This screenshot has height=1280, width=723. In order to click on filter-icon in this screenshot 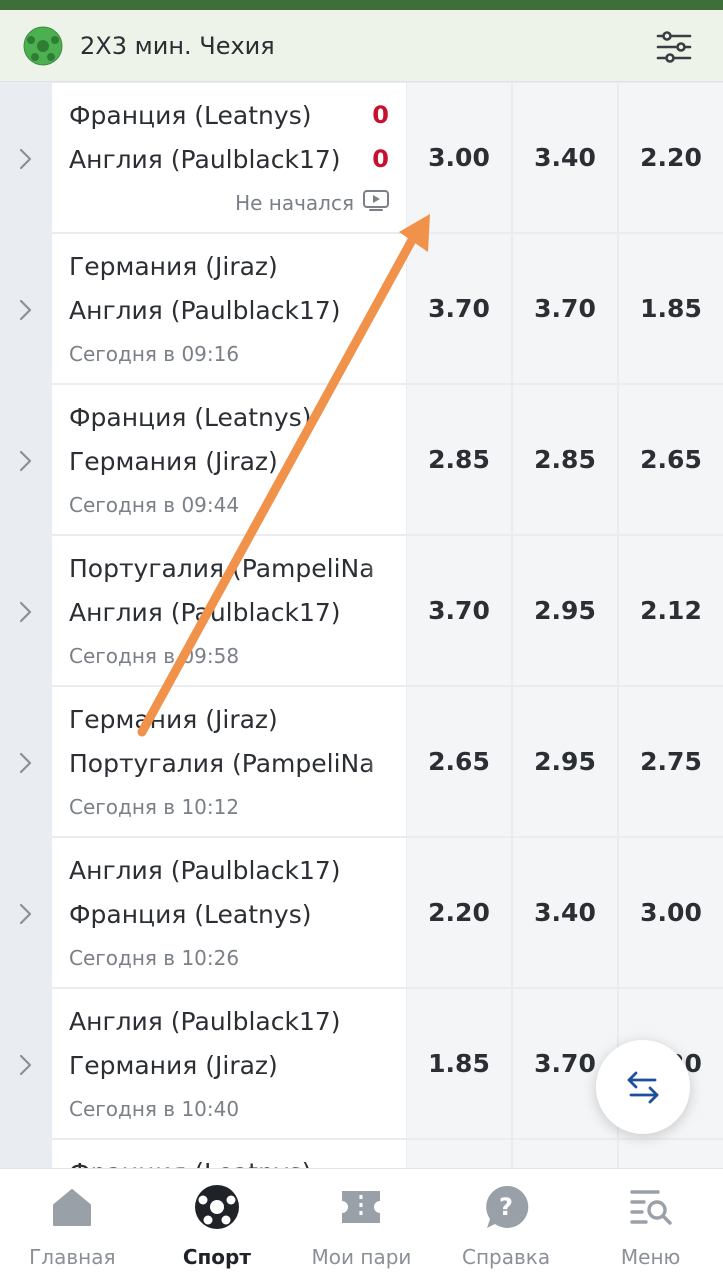, I will do `click(674, 47)`.